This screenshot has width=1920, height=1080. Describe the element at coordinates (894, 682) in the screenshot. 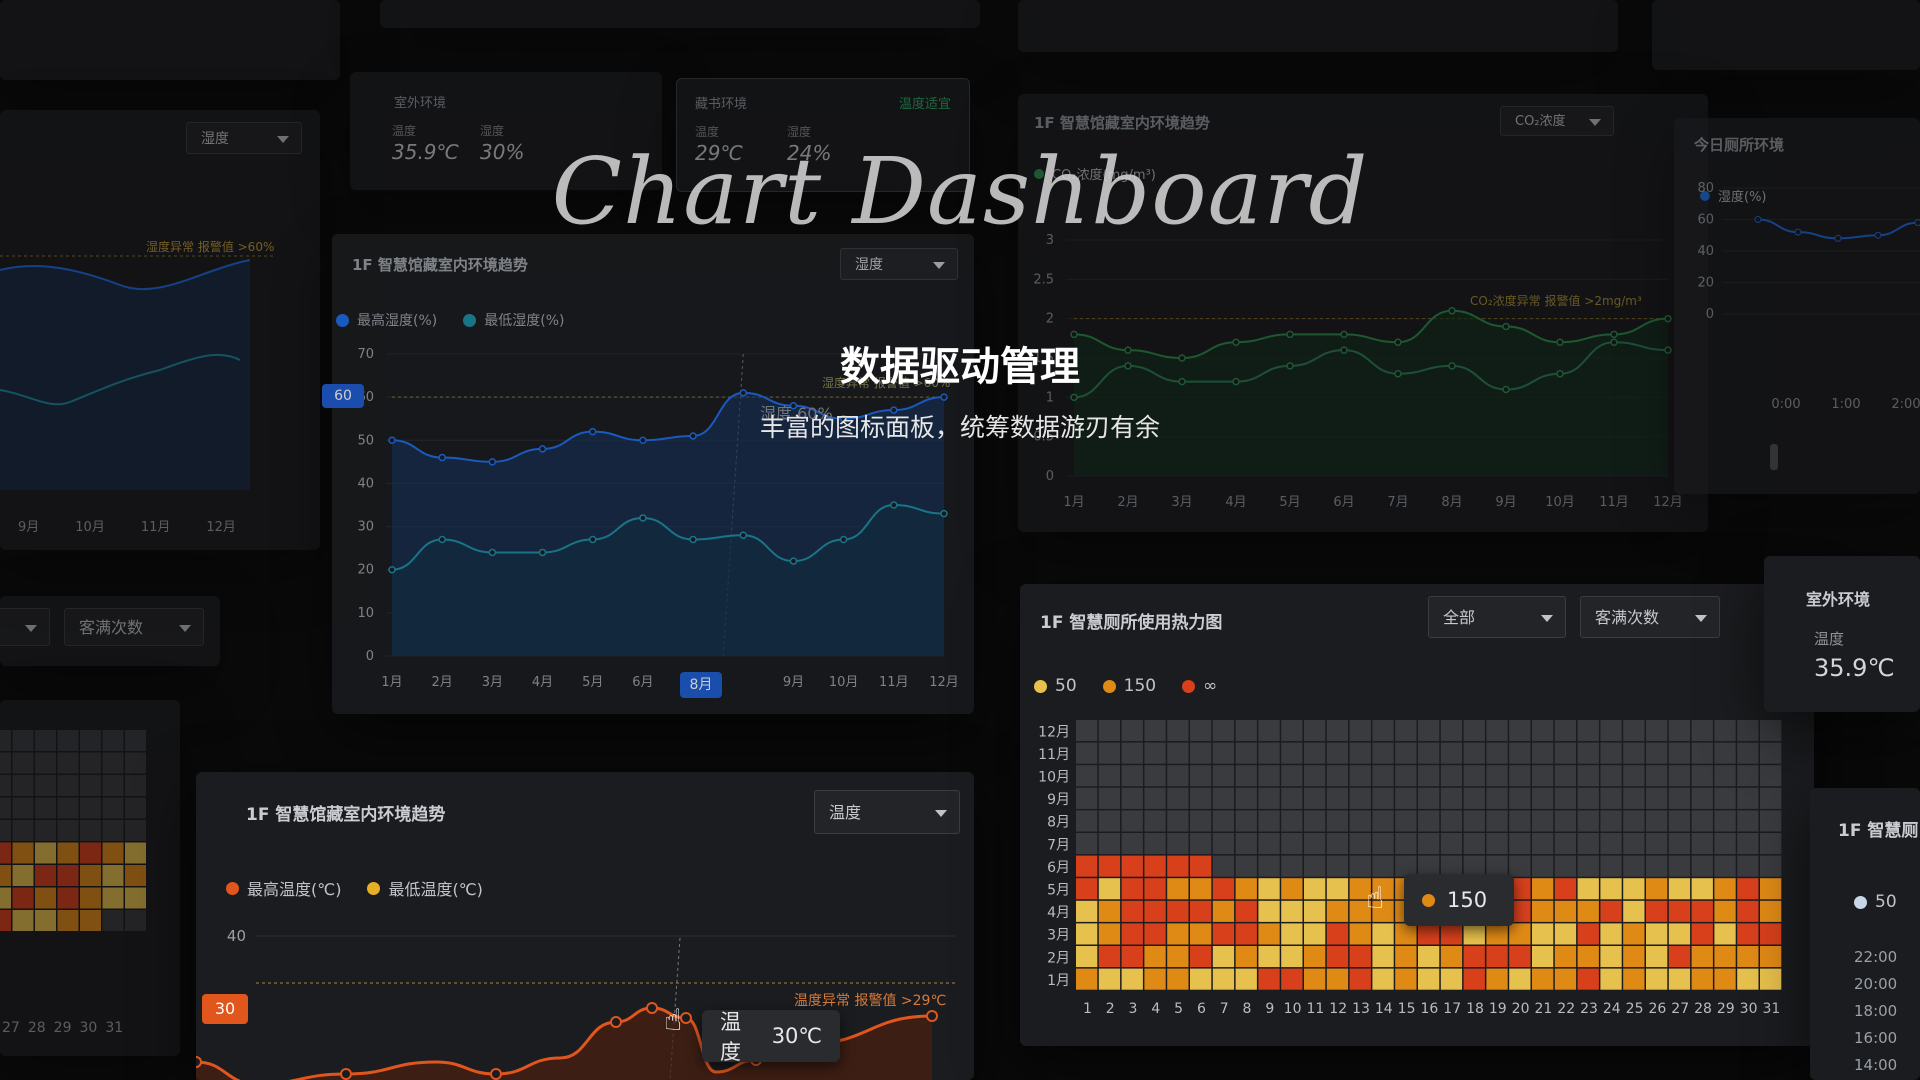

I see `x-tick-label: 11月` at that location.